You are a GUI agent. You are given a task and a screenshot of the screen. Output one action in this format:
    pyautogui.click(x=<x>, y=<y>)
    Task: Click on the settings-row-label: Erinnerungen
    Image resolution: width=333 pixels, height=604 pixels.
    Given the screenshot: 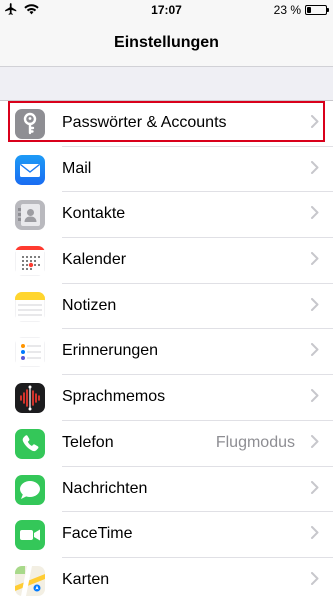 What is the action you would take?
    pyautogui.click(x=110, y=351)
    